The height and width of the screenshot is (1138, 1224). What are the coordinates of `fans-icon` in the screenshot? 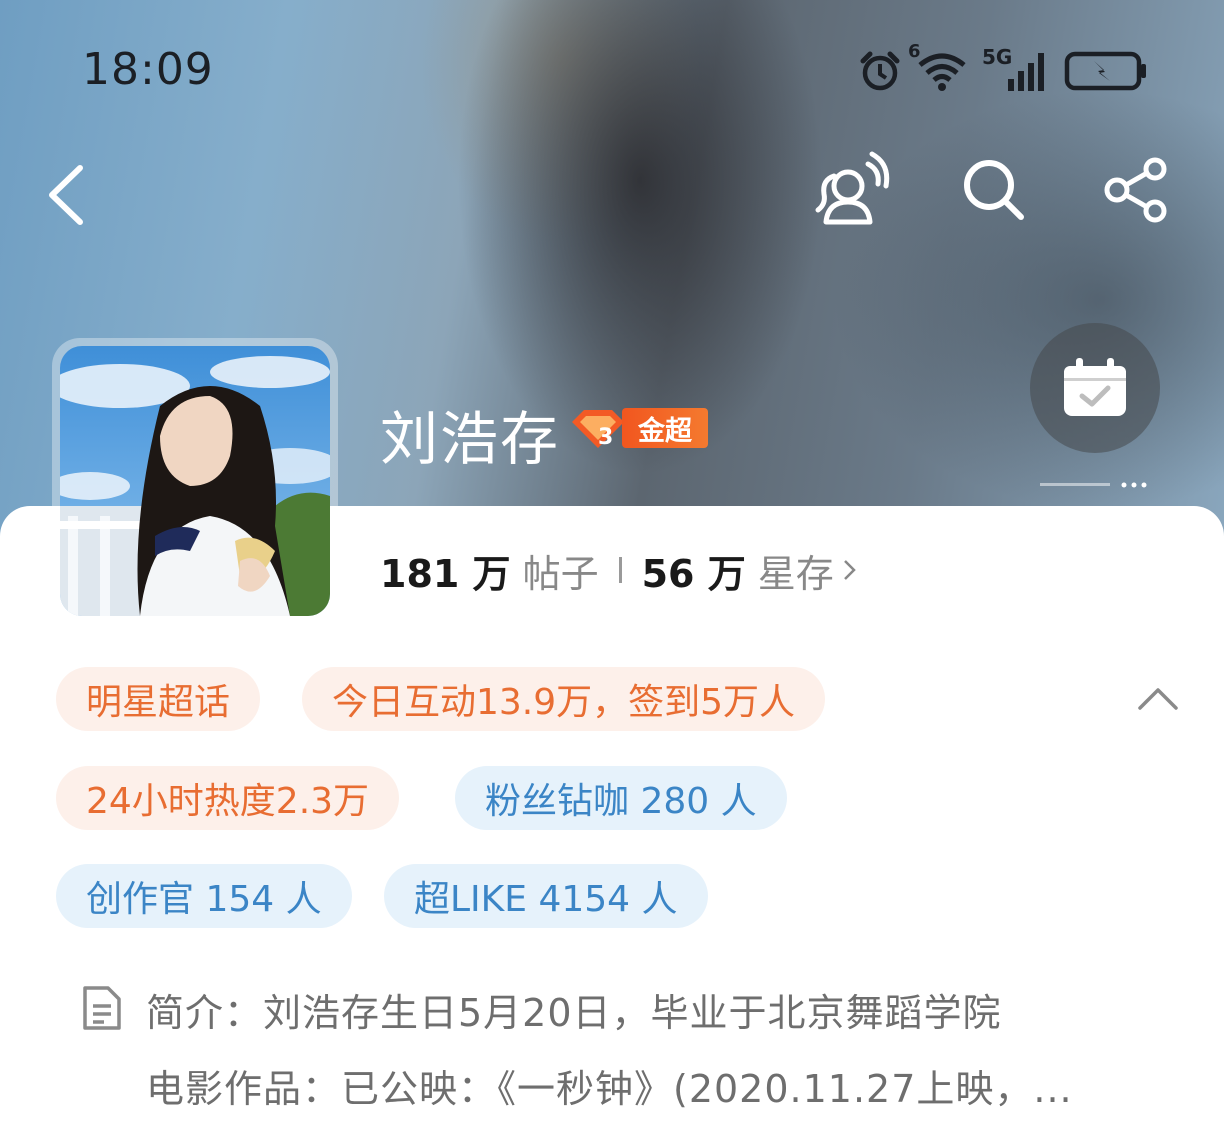 It's located at (852, 188).